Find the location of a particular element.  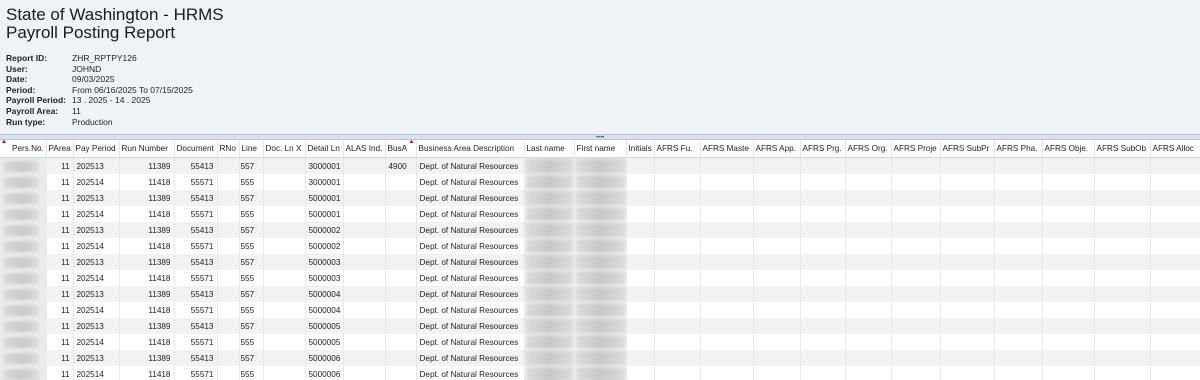

column-header-label: Line is located at coordinates (249, 148).